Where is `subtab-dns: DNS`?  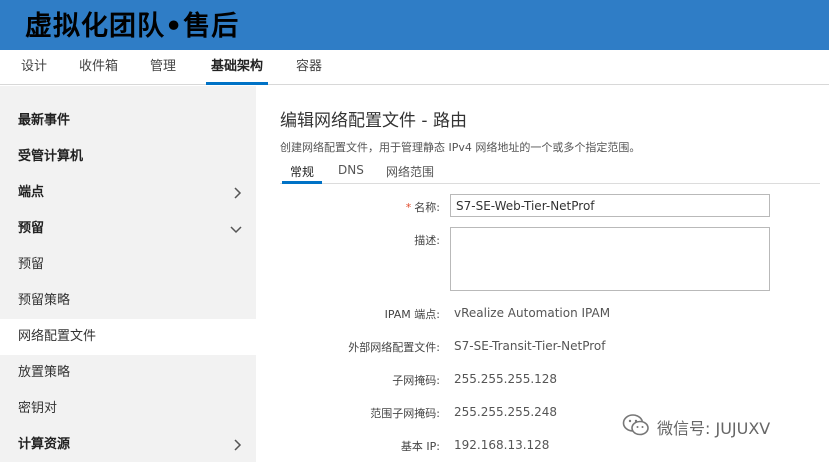
subtab-dns: DNS is located at coordinates (351, 170).